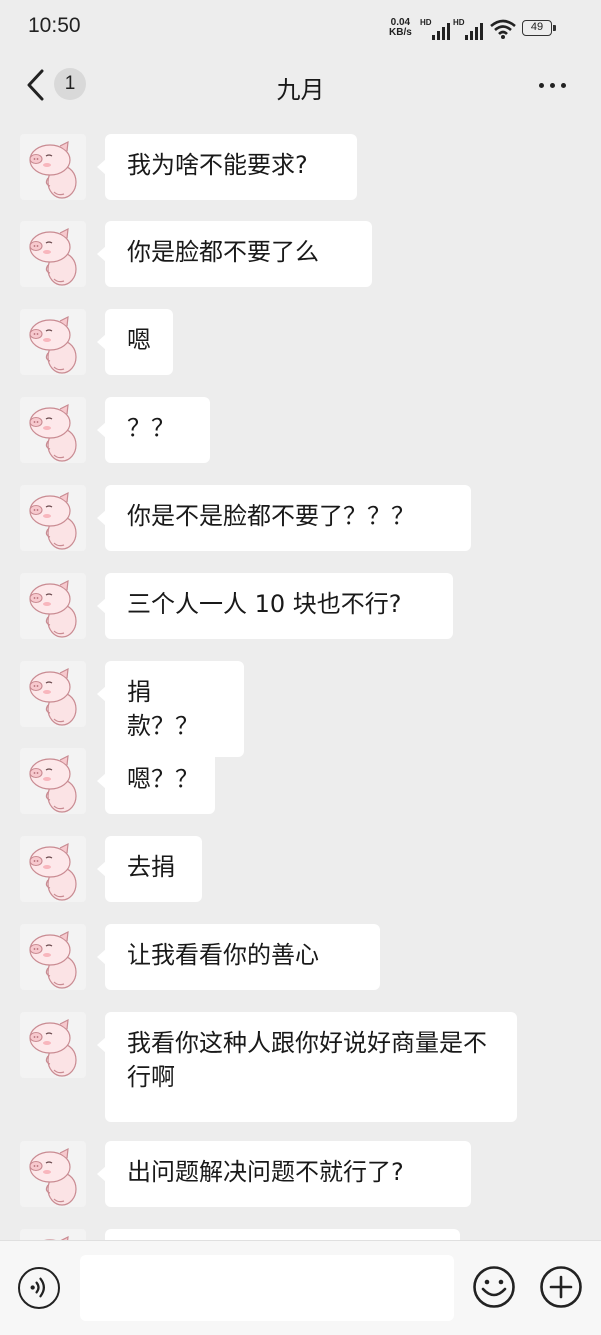  I want to click on voice-icon, so click(37, 1287).